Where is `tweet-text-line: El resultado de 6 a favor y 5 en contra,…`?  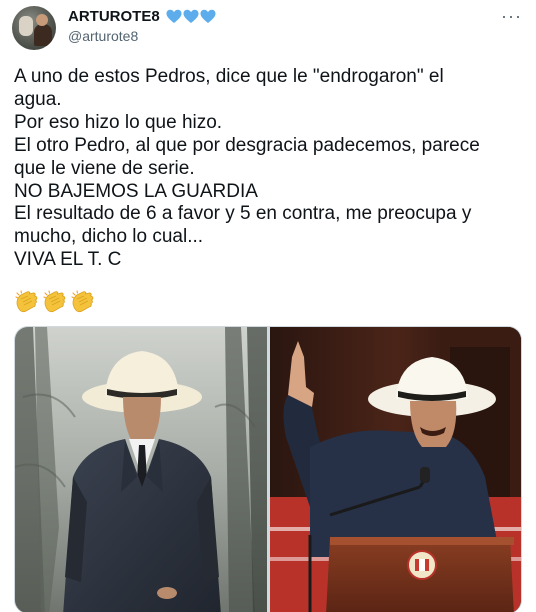 tweet-text-line: El resultado de 6 a favor y 5 en contra,… is located at coordinates (243, 214).